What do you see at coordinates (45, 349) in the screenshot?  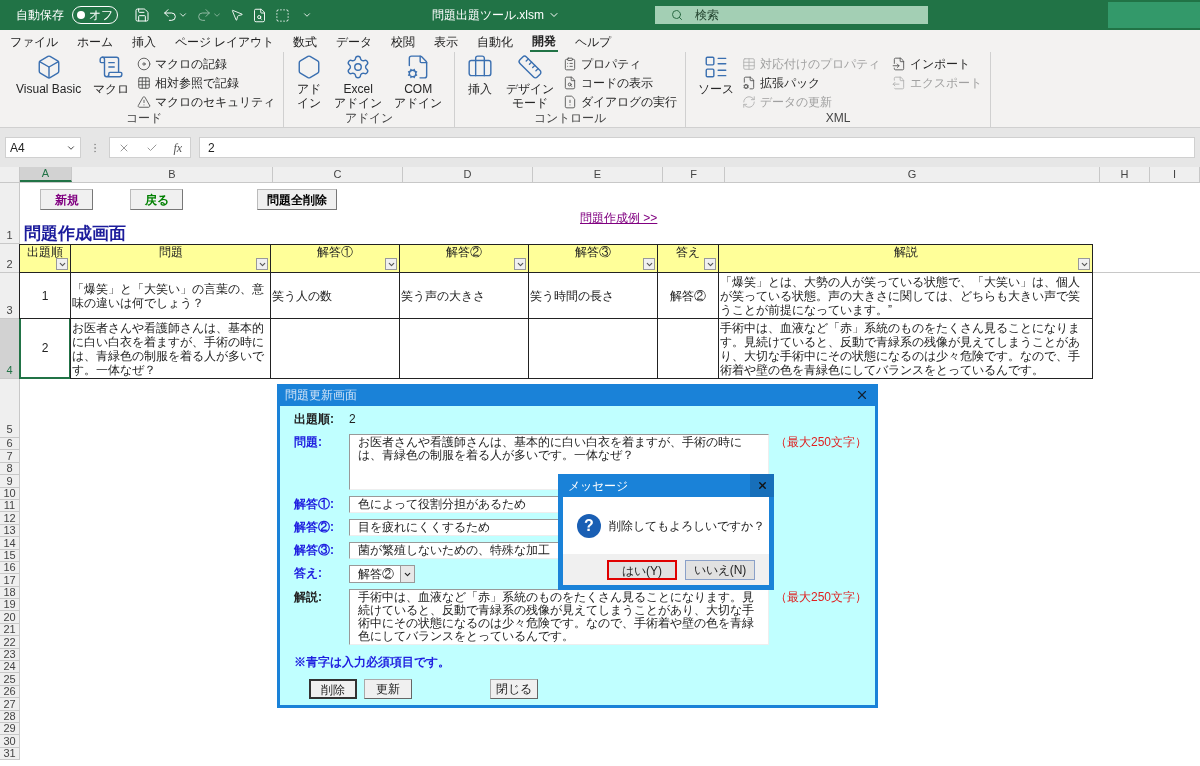 I see `table-cell: 2` at bounding box center [45, 349].